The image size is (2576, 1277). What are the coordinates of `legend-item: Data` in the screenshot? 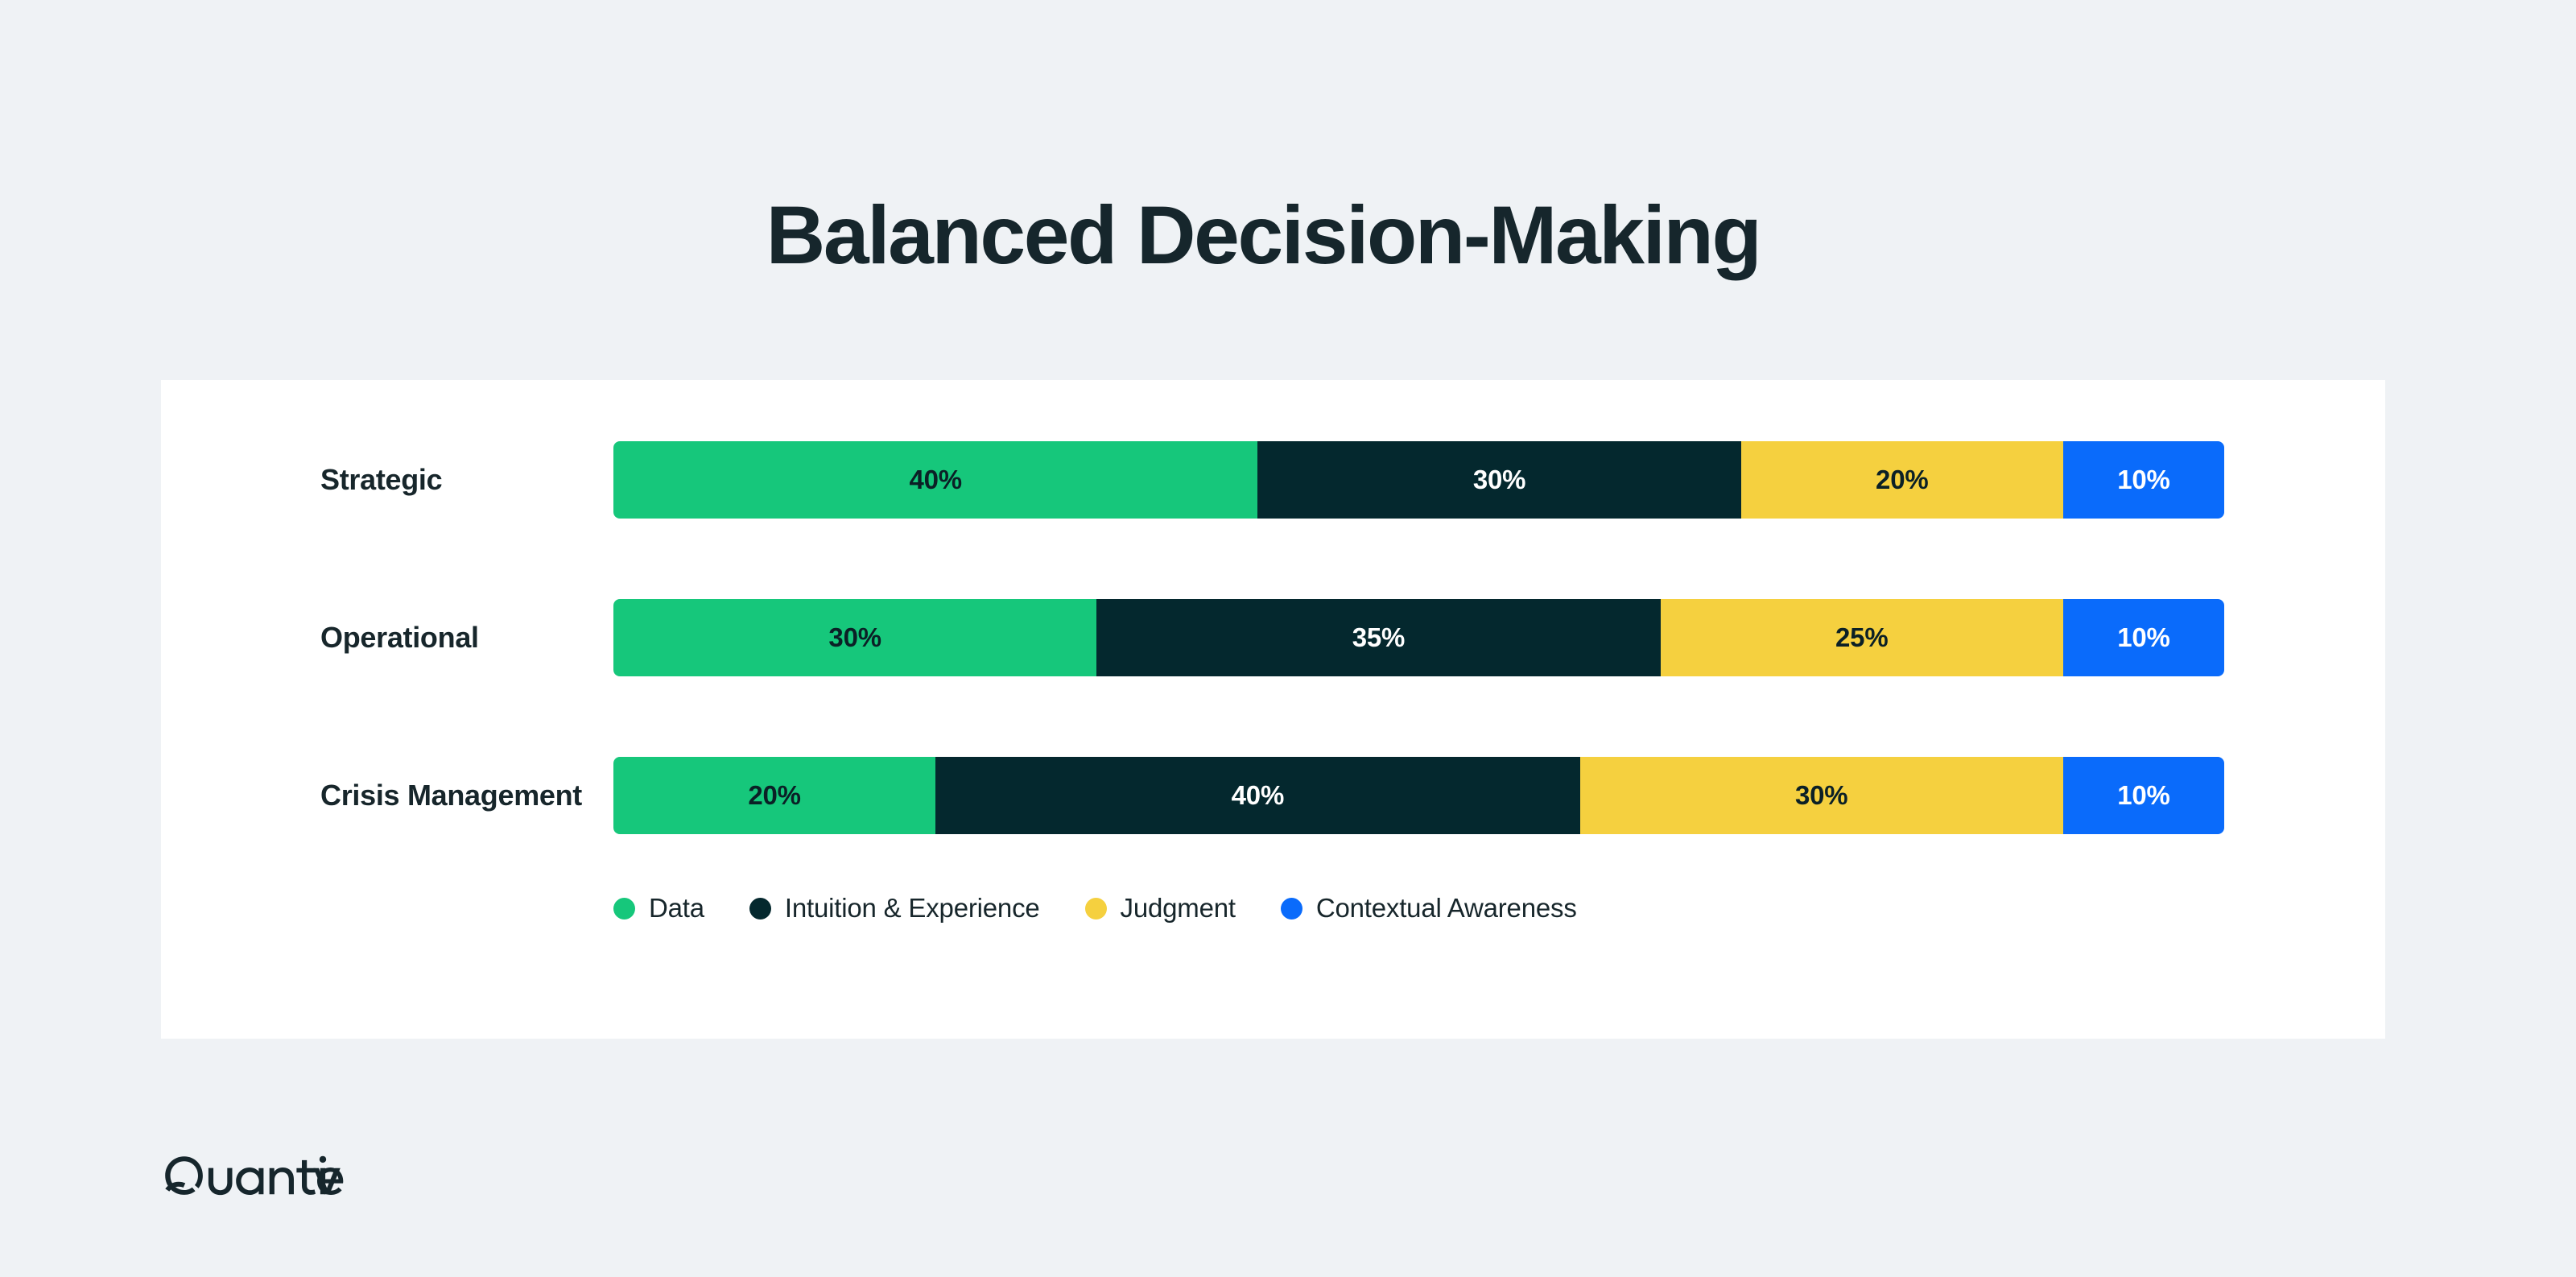 It's located at (658, 908).